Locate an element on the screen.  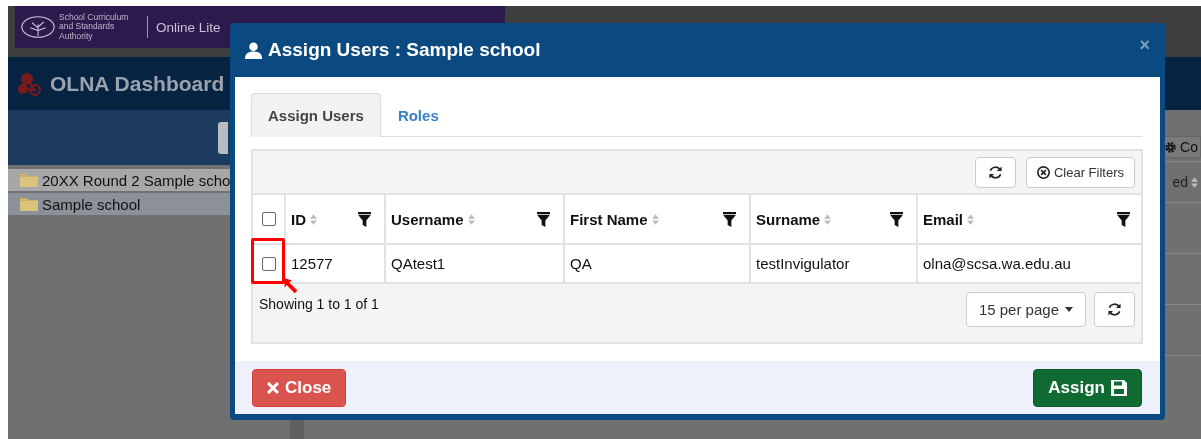
table-cell: QA is located at coordinates (658, 263).